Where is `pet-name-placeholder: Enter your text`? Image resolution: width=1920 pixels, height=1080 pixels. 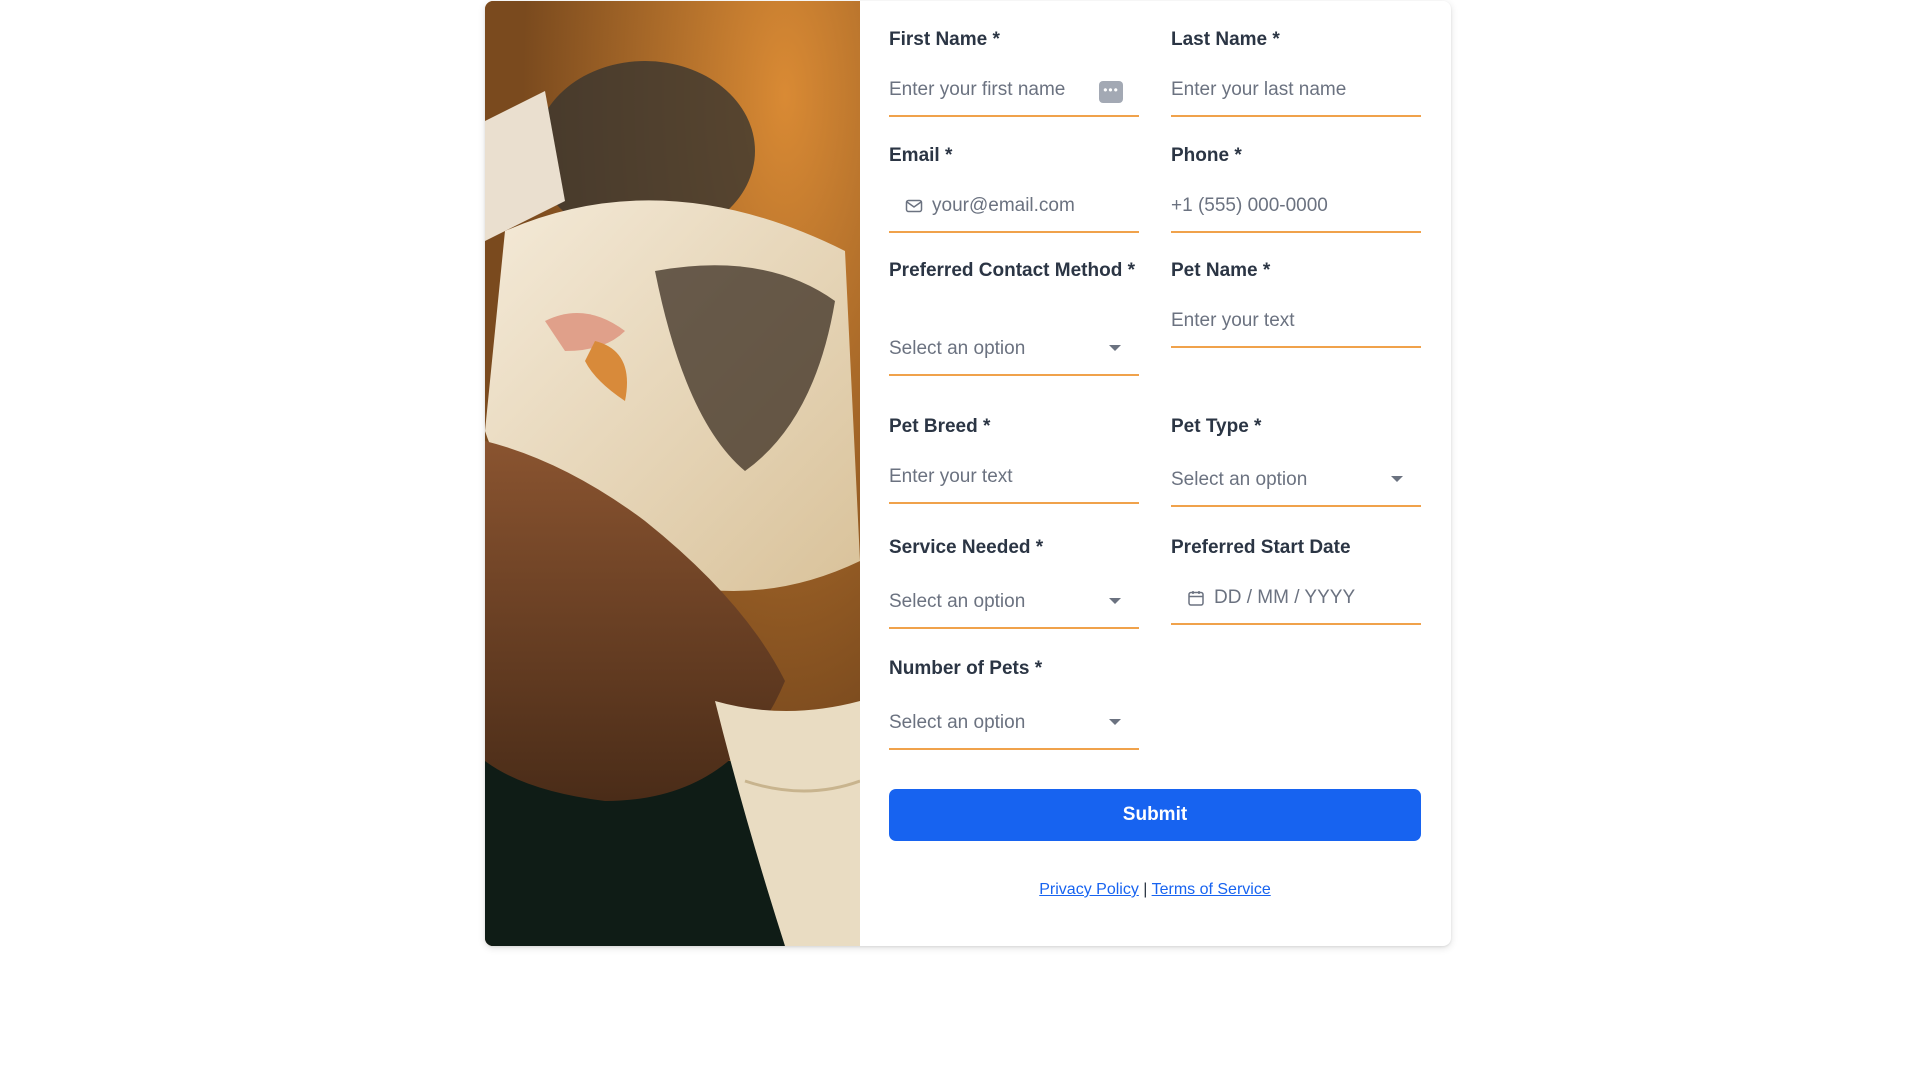 pet-name-placeholder: Enter your text is located at coordinates (1233, 320).